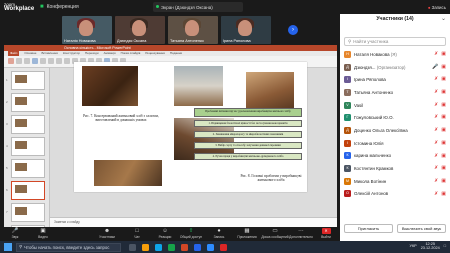 The image size is (450, 253). Describe the element at coordinates (132, 247) in the screenshot. I see `task-view-icon` at that location.